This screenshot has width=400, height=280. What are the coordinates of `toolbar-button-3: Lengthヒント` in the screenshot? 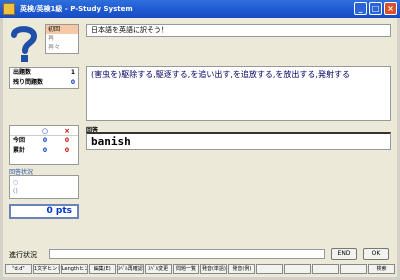 It's located at (74, 269).